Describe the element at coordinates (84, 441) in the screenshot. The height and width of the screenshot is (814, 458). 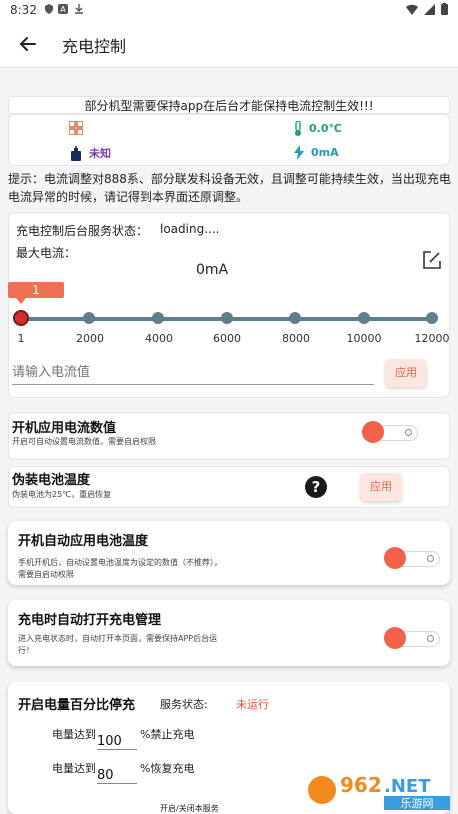
I see `boot-current-subtitle: 开启可自动设置电流数值，需要自启权限` at that location.